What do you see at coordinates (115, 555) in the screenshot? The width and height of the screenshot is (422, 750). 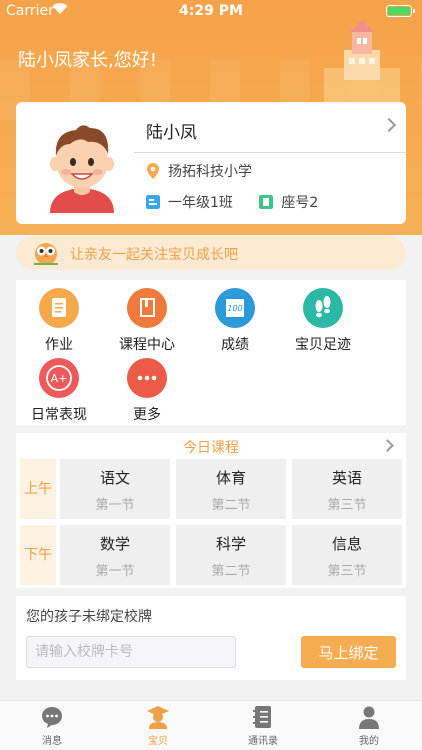 I see `course-cell: 数学 第一节` at bounding box center [115, 555].